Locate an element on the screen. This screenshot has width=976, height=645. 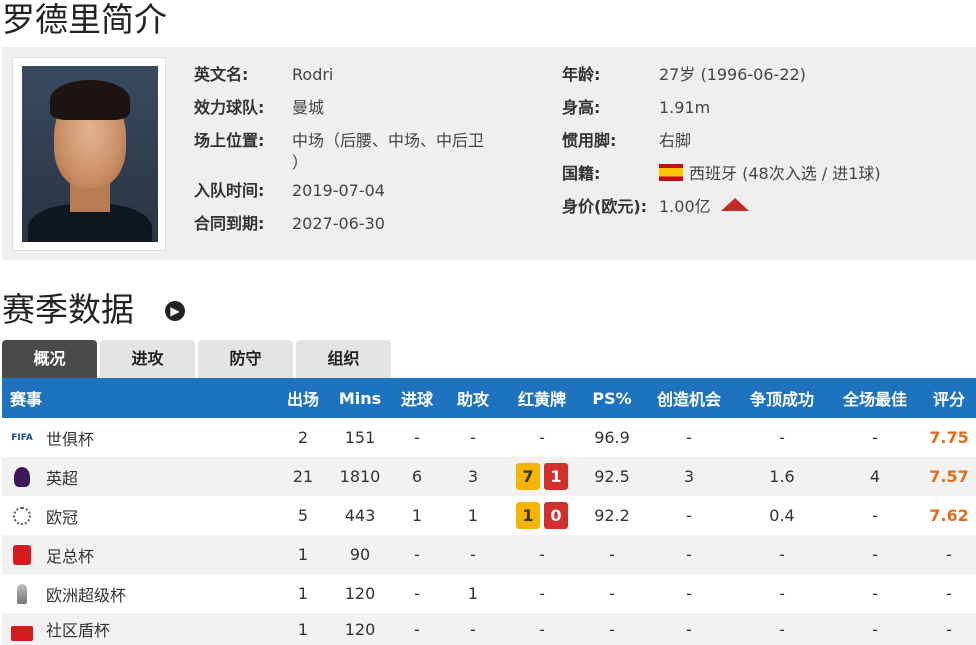
fifa-icon: FIFA is located at coordinates (22, 438).